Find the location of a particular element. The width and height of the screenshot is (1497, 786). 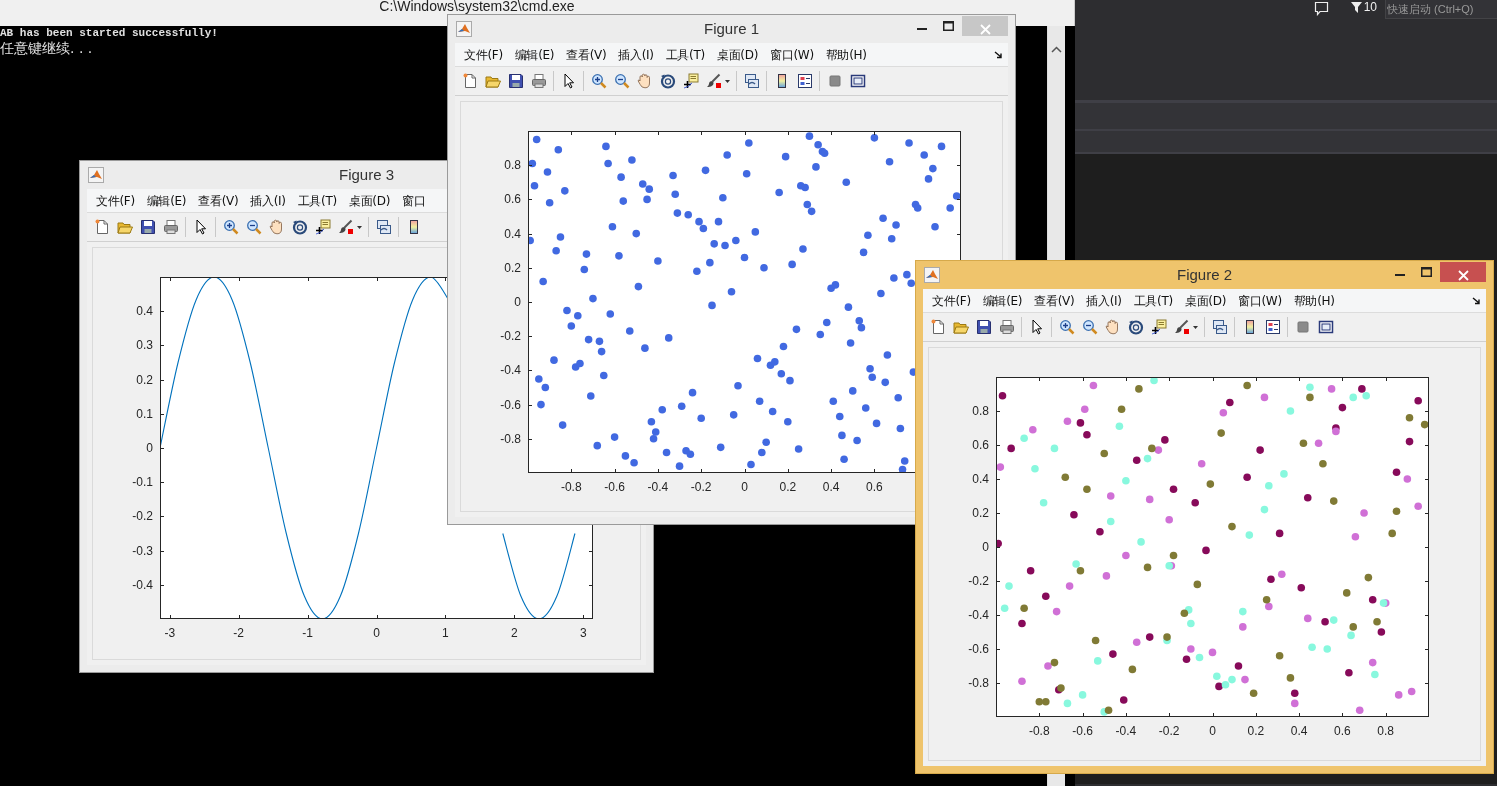

tick-label: 0.3 is located at coordinates (144, 345).